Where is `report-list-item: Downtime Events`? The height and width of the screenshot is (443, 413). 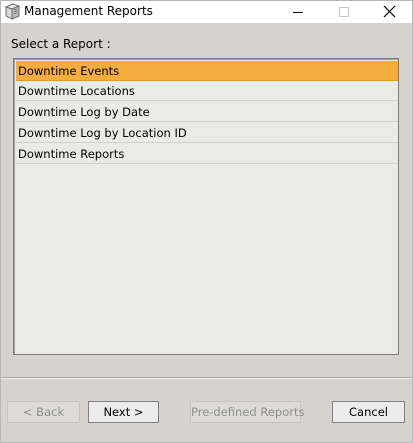 report-list-item: Downtime Events is located at coordinates (207, 71).